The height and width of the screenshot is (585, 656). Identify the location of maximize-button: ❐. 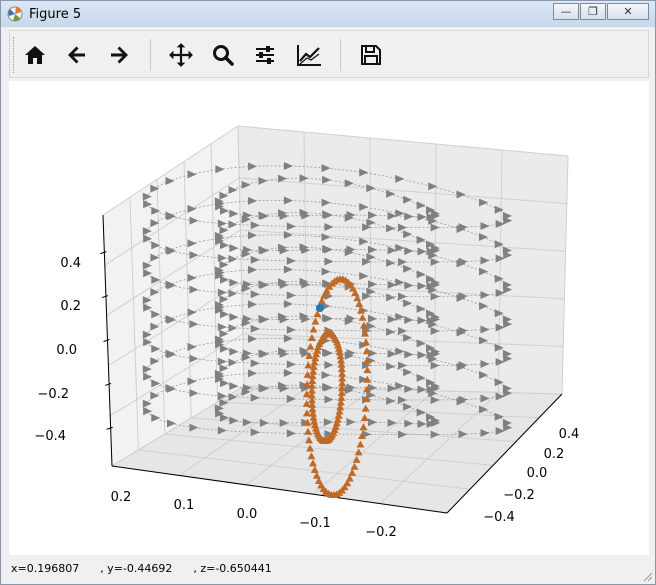
(593, 11).